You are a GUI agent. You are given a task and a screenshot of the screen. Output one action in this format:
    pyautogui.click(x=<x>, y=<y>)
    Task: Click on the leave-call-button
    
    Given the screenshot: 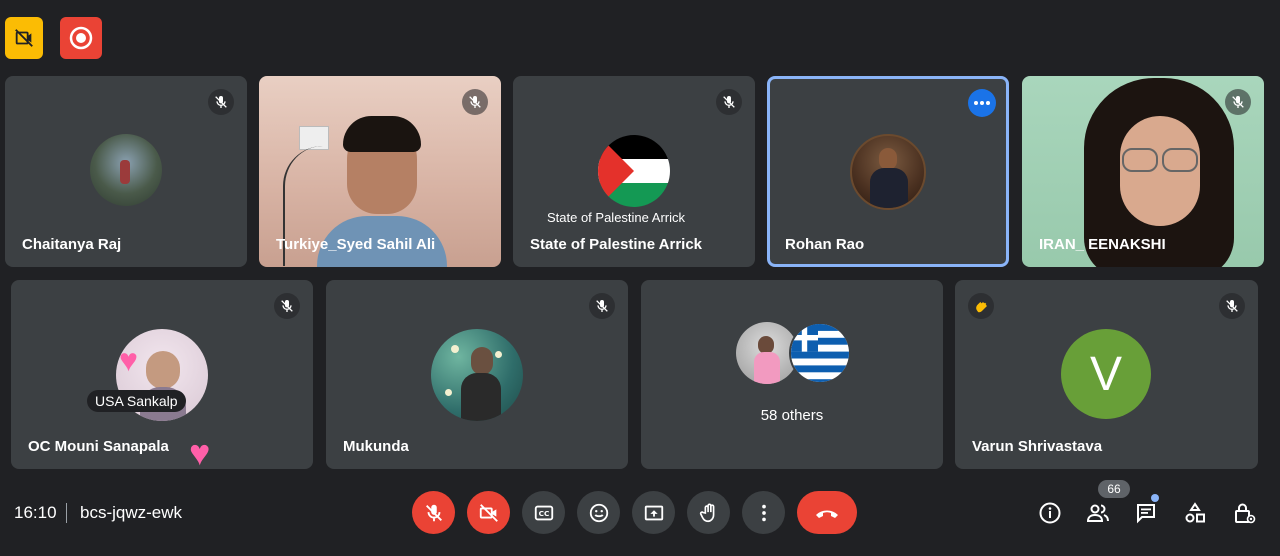 What is the action you would take?
    pyautogui.click(x=827, y=512)
    